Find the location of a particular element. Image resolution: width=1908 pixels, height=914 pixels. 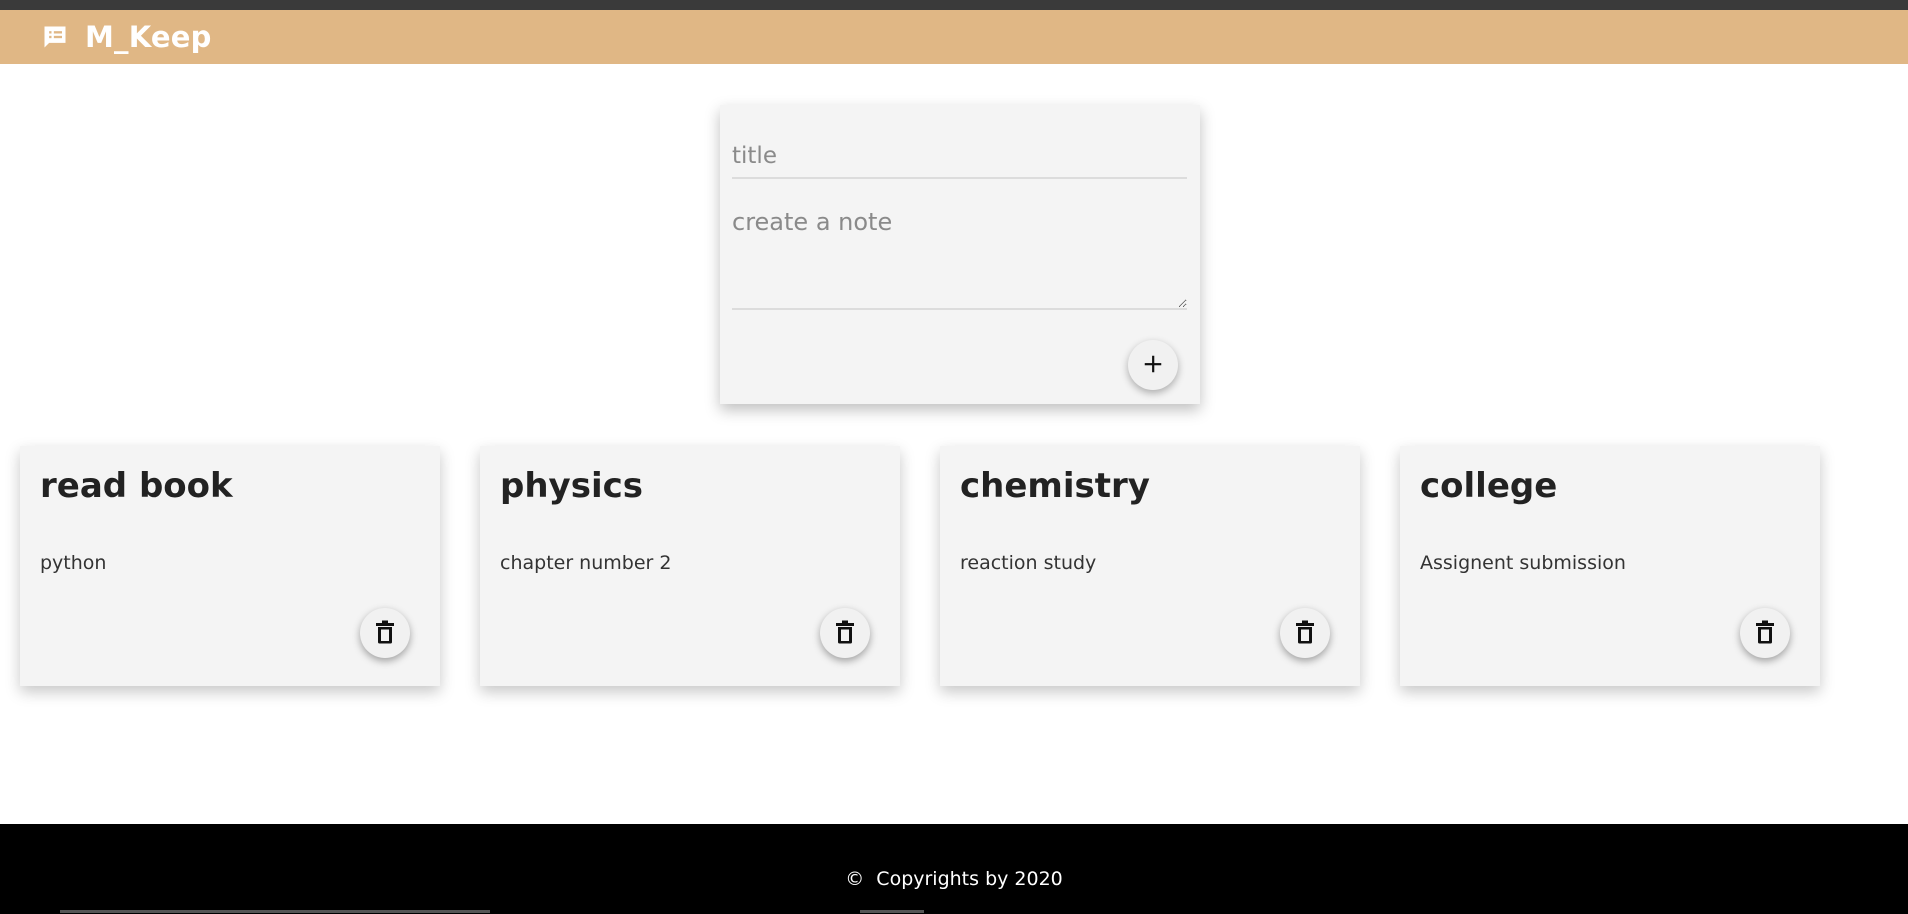

scrollbar-thumb is located at coordinates (892, 911).